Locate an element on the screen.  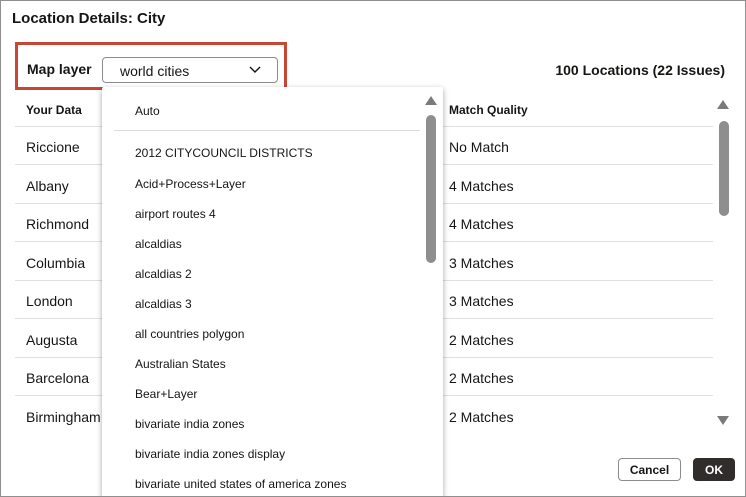
cancel-button: Cancel is located at coordinates (649, 469).